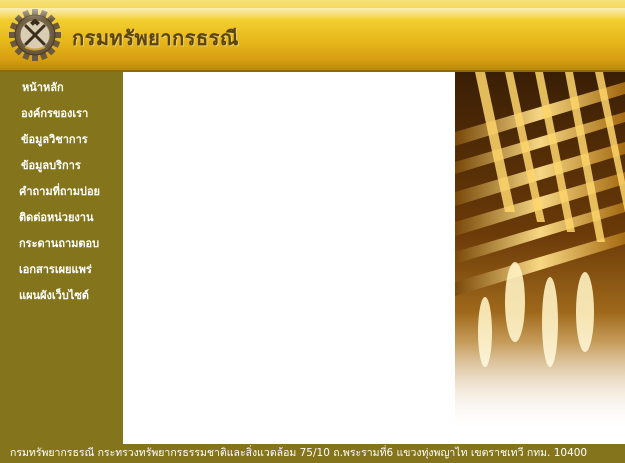 This screenshot has height=463, width=625. I want to click on gear-tools-emblem-icon, so click(35, 35).